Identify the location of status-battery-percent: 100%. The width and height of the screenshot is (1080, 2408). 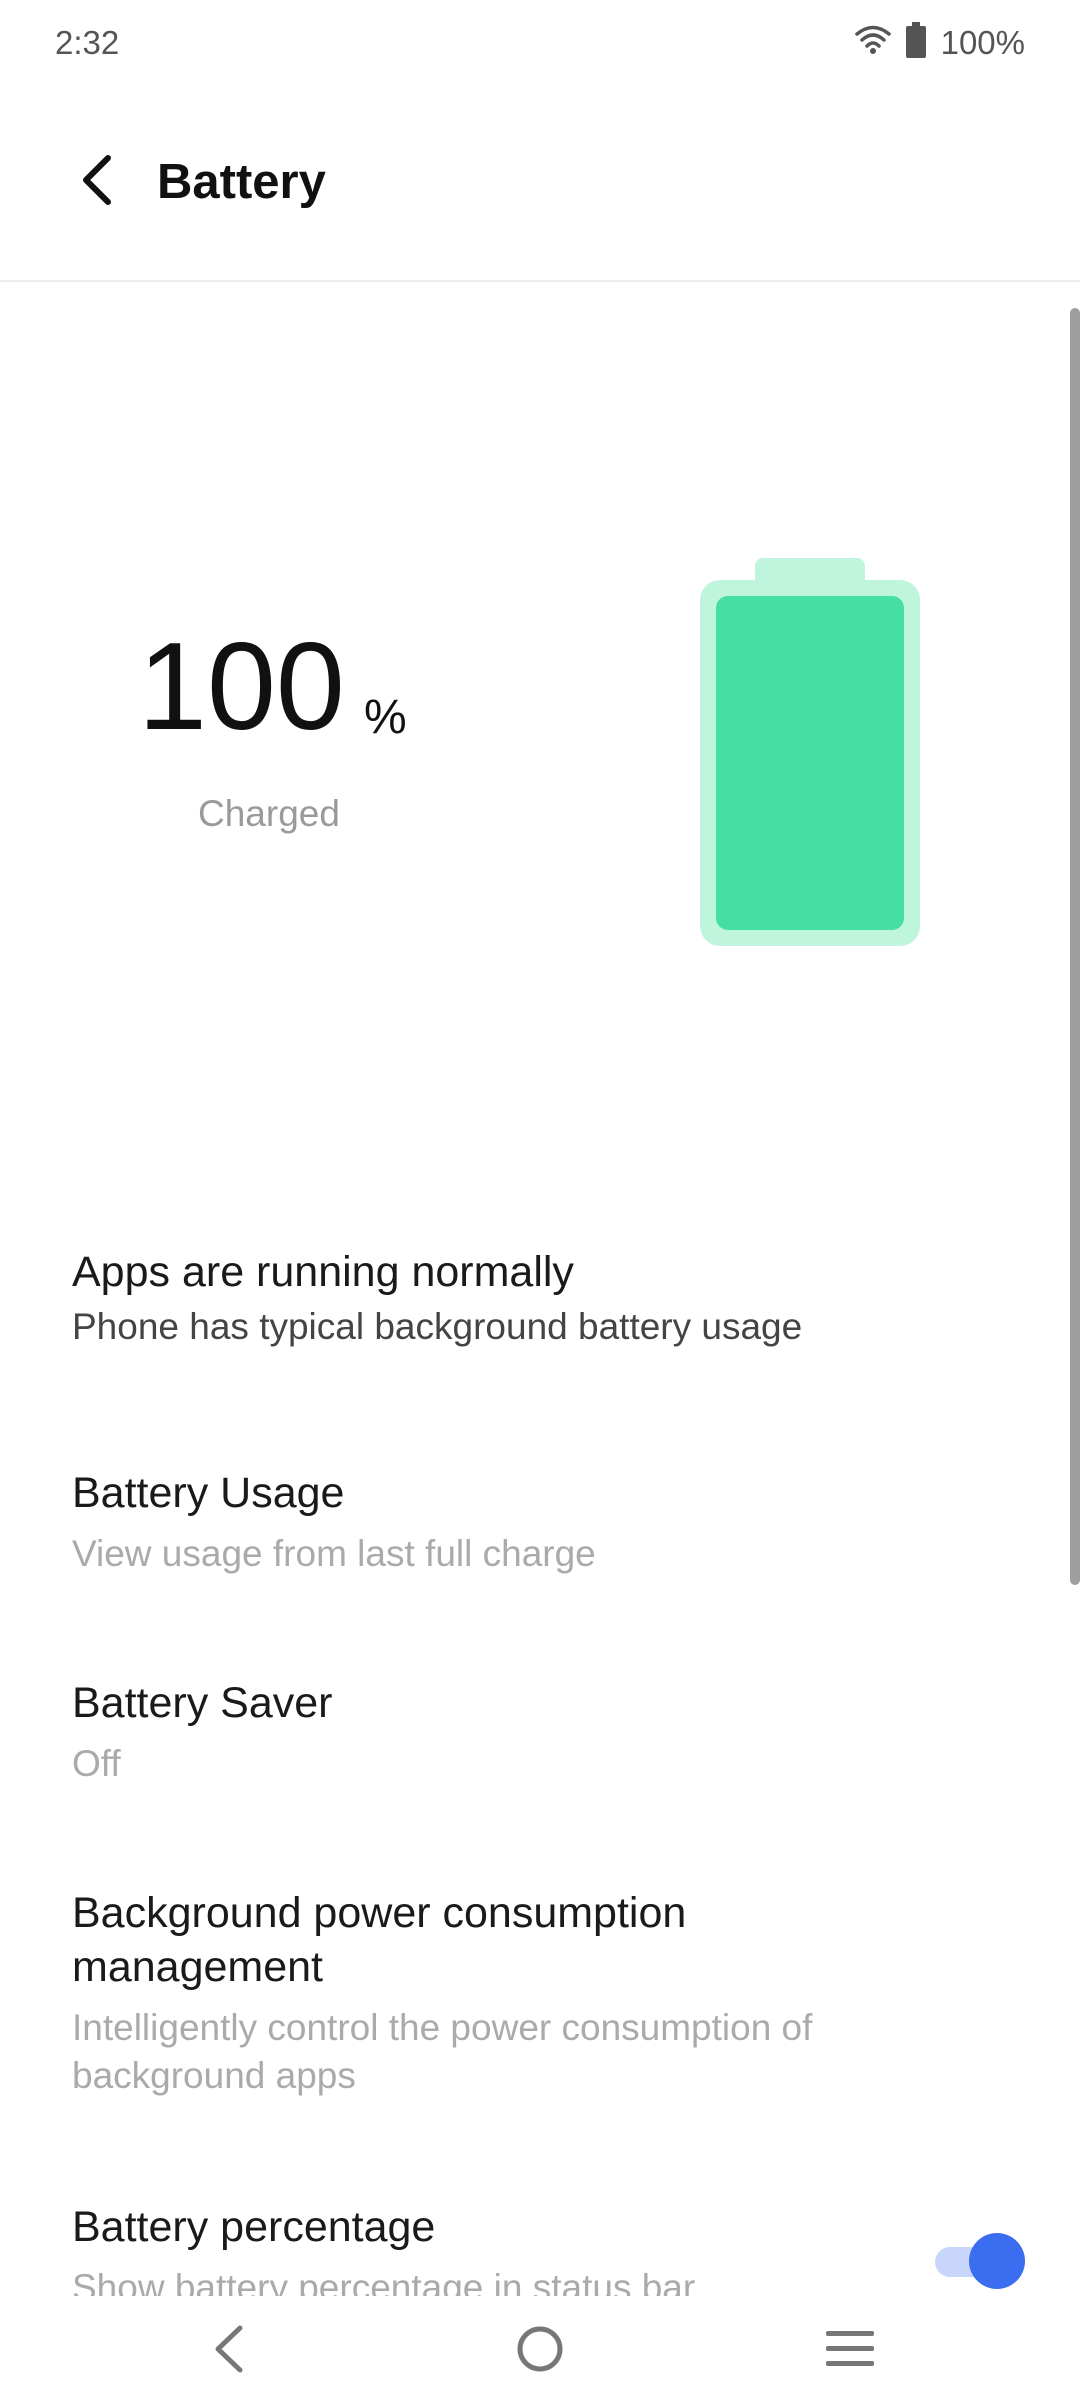
(982, 42).